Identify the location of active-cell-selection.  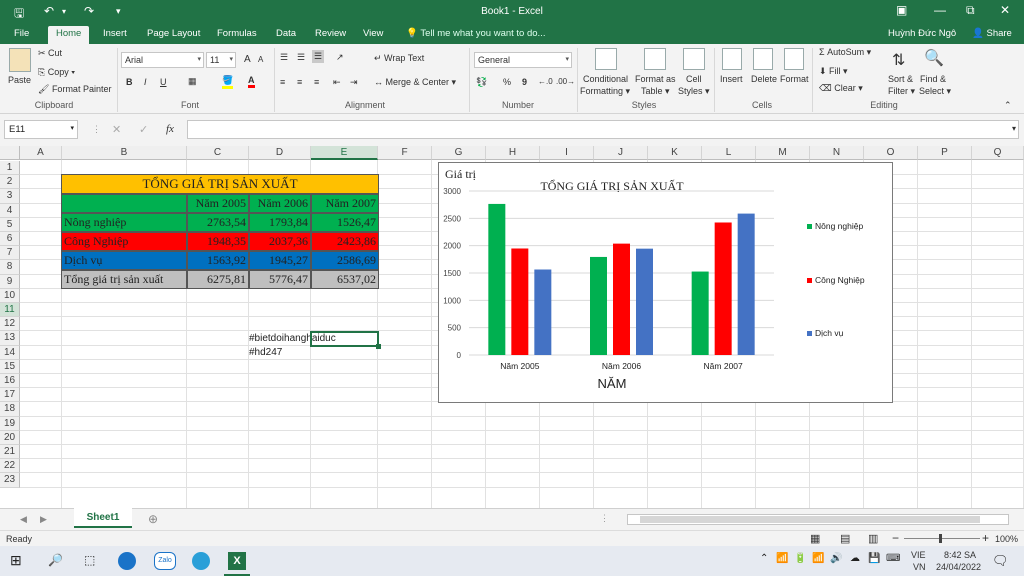
(344, 339).